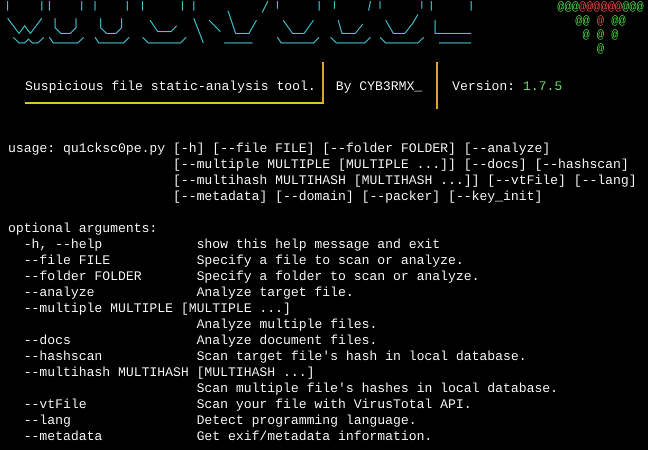  What do you see at coordinates (314, 436) in the screenshot?
I see `option-description: Get exif/metadata information.` at bounding box center [314, 436].